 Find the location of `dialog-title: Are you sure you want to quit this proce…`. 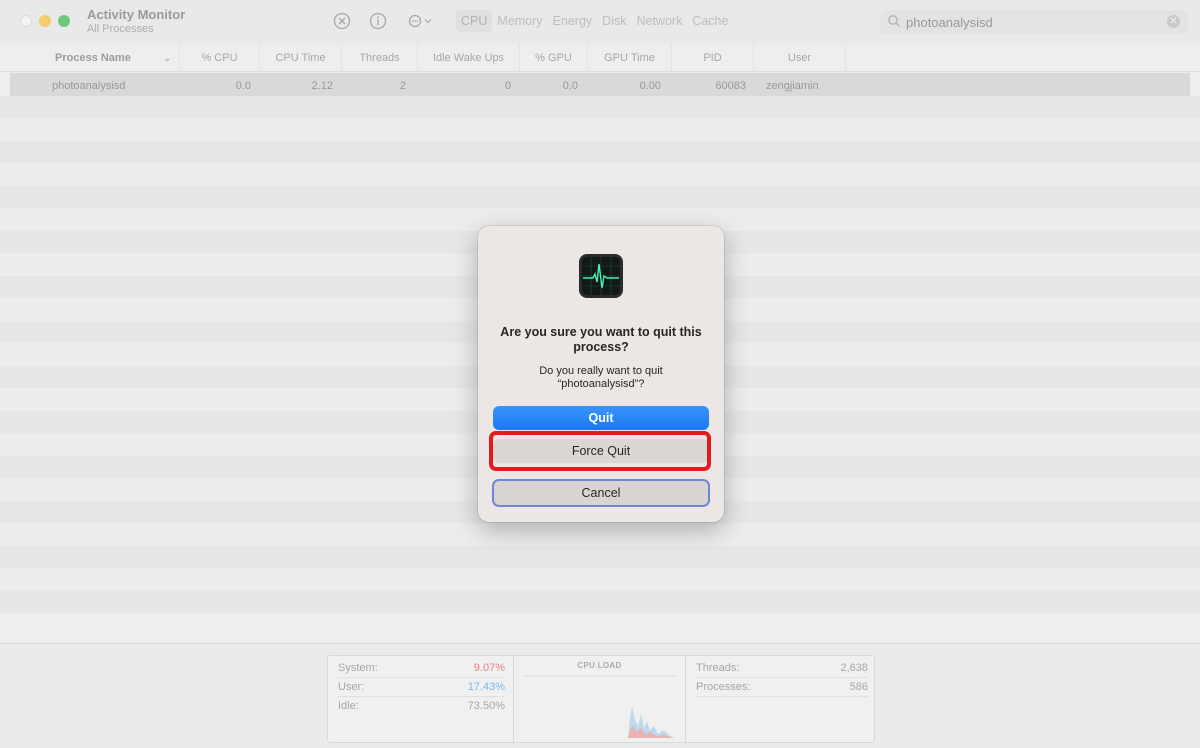

dialog-title: Are you sure you want to quit this proce… is located at coordinates (601, 339).